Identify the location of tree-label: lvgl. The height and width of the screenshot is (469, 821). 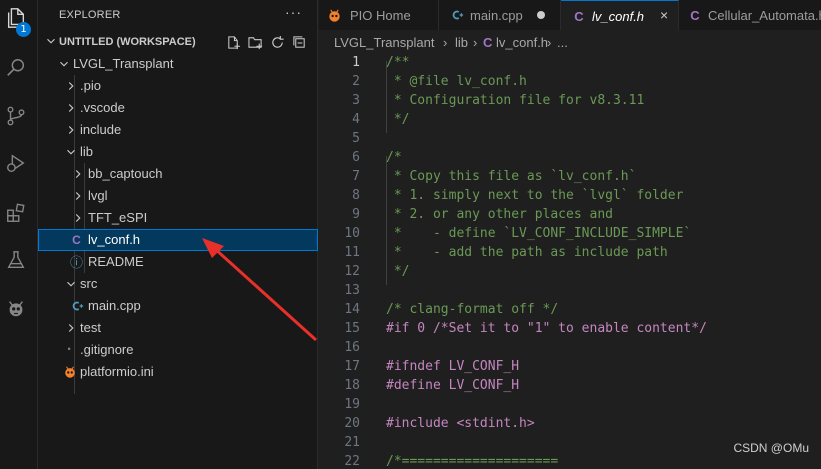
(98, 195).